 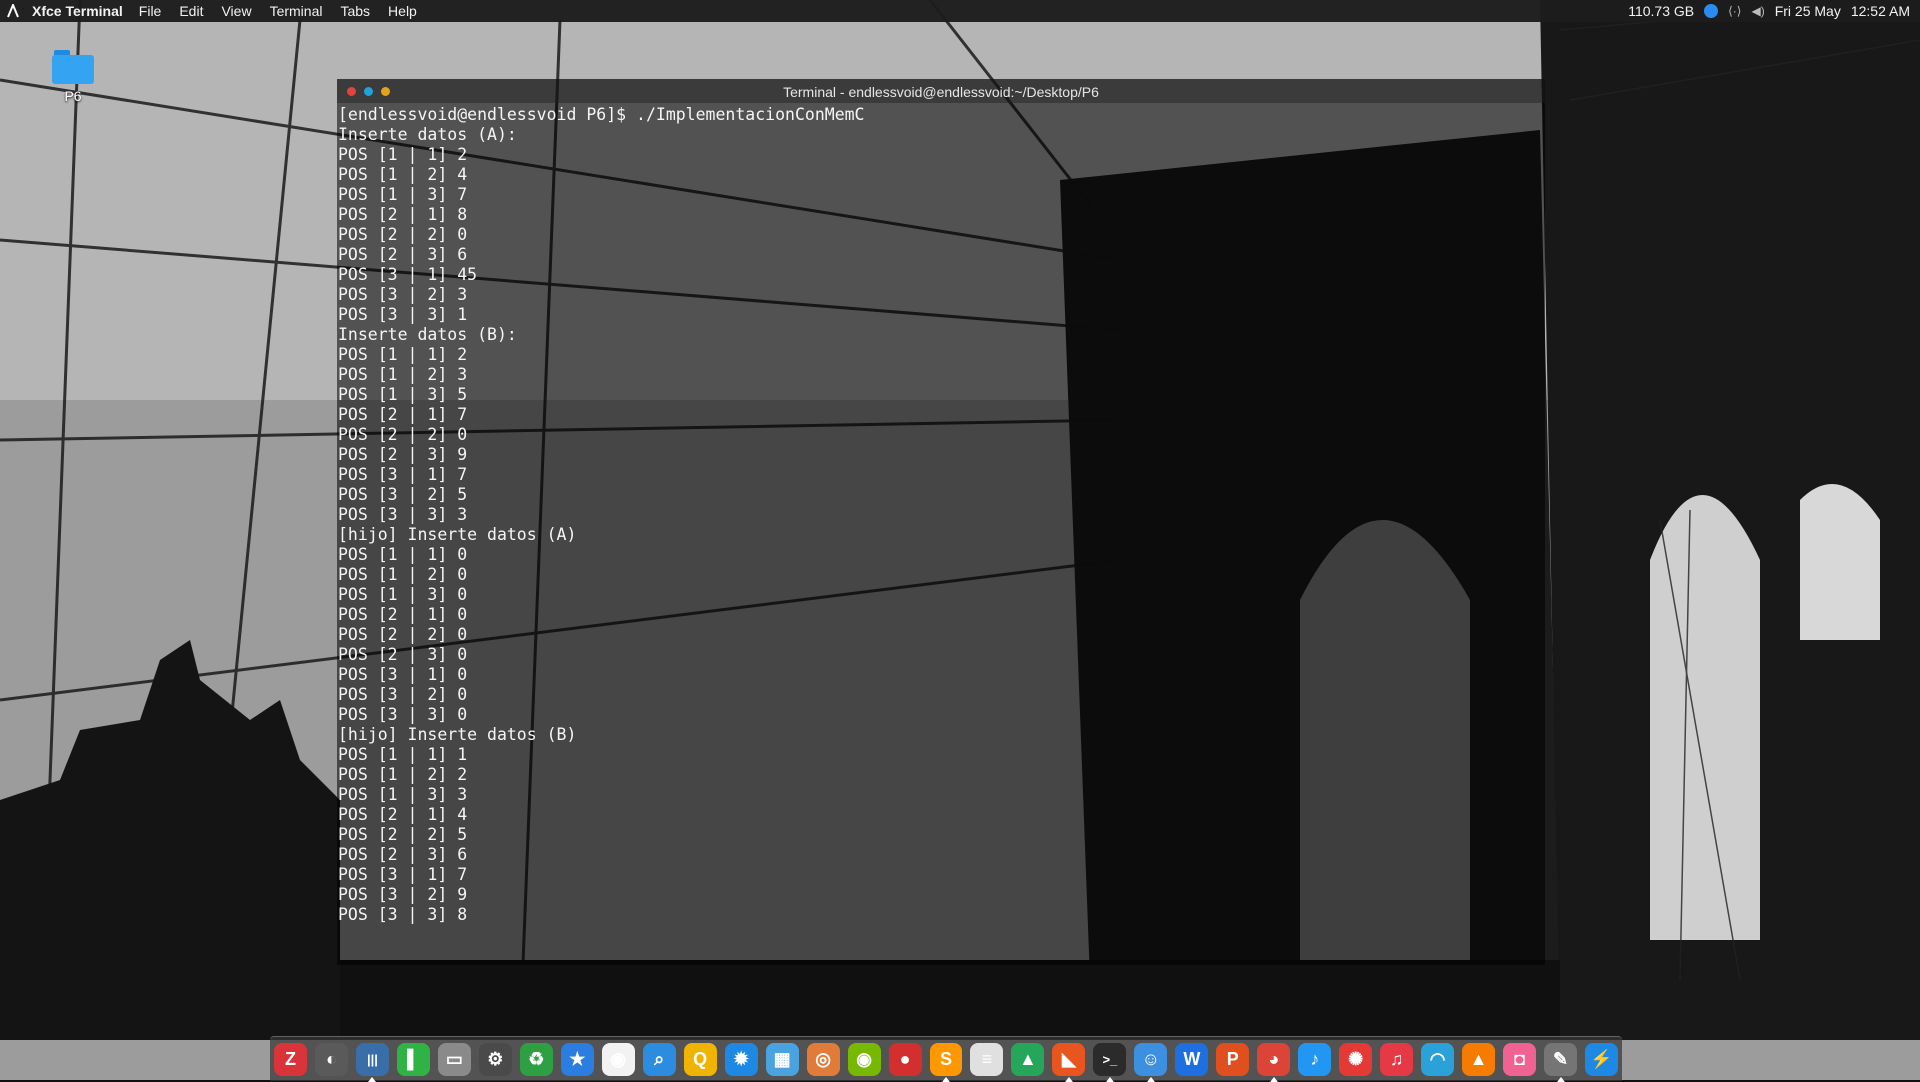 I want to click on vlc-glyph: ▲, so click(x=1478, y=1058).